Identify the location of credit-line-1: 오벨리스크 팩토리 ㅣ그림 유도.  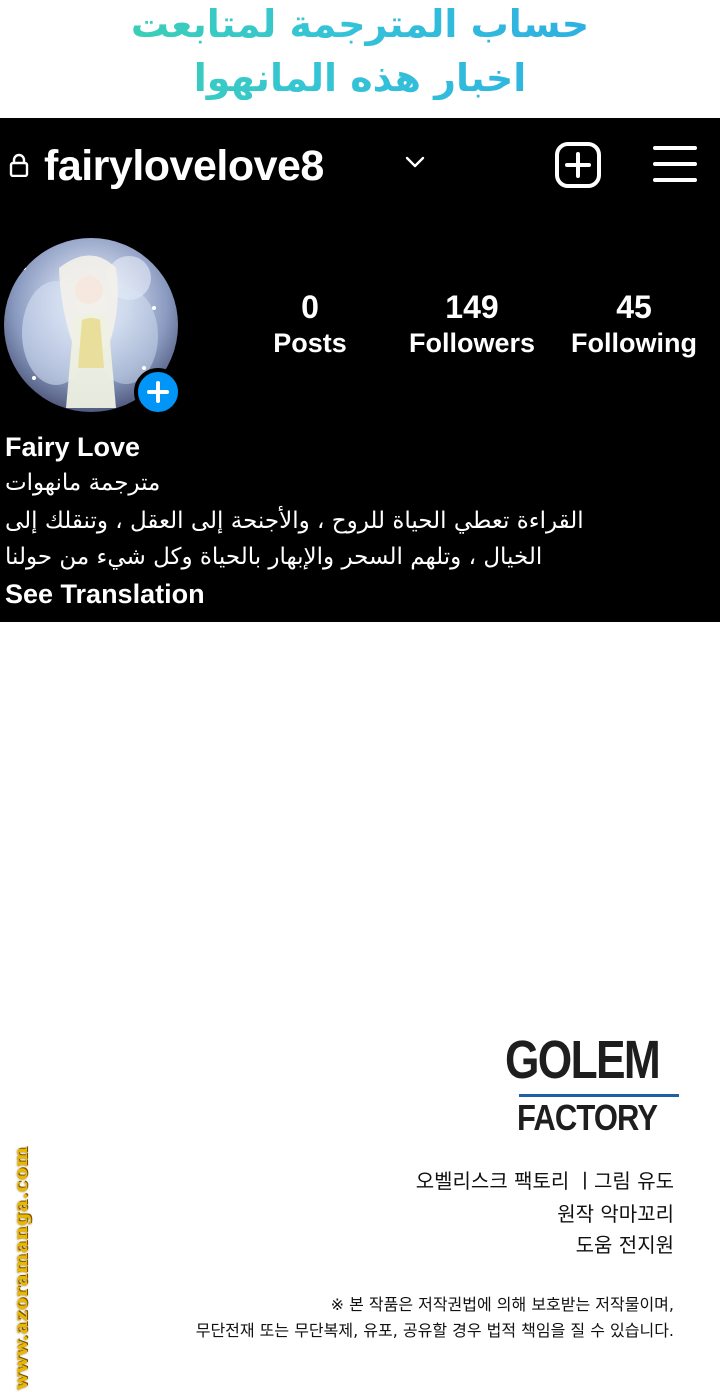
(544, 1181).